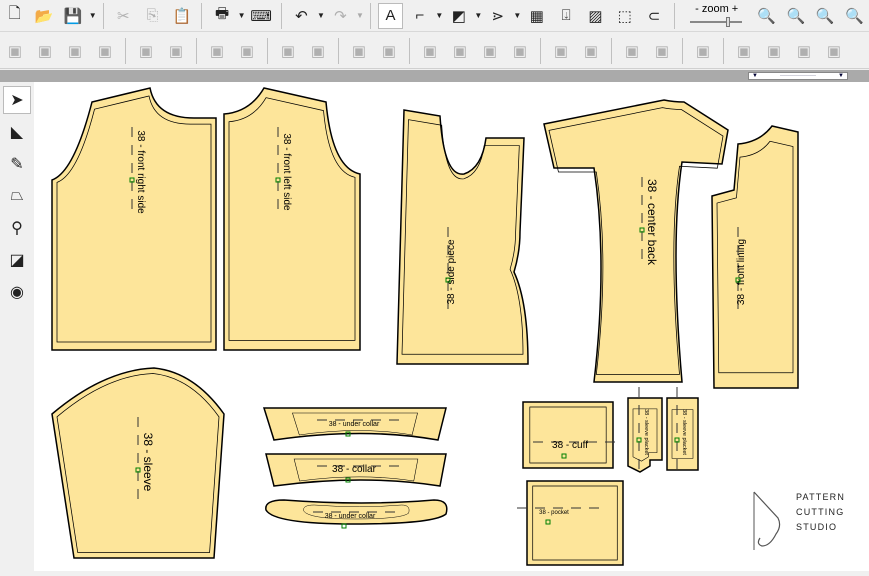 The width and height of the screenshot is (869, 576). I want to click on grade-a-icon: ▣, so click(744, 51).